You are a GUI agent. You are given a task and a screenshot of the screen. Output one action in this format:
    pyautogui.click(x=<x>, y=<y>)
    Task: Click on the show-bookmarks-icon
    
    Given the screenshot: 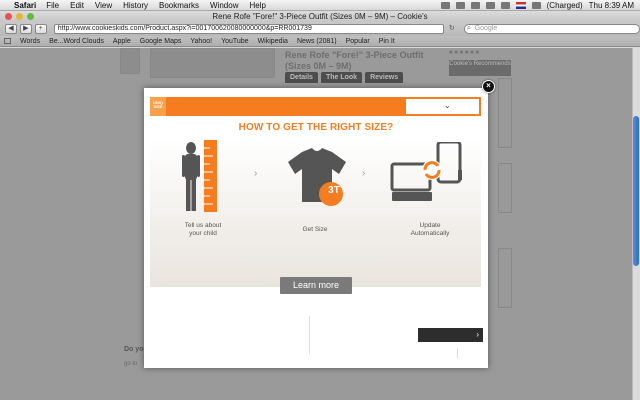 What is the action you would take?
    pyautogui.click(x=7, y=41)
    